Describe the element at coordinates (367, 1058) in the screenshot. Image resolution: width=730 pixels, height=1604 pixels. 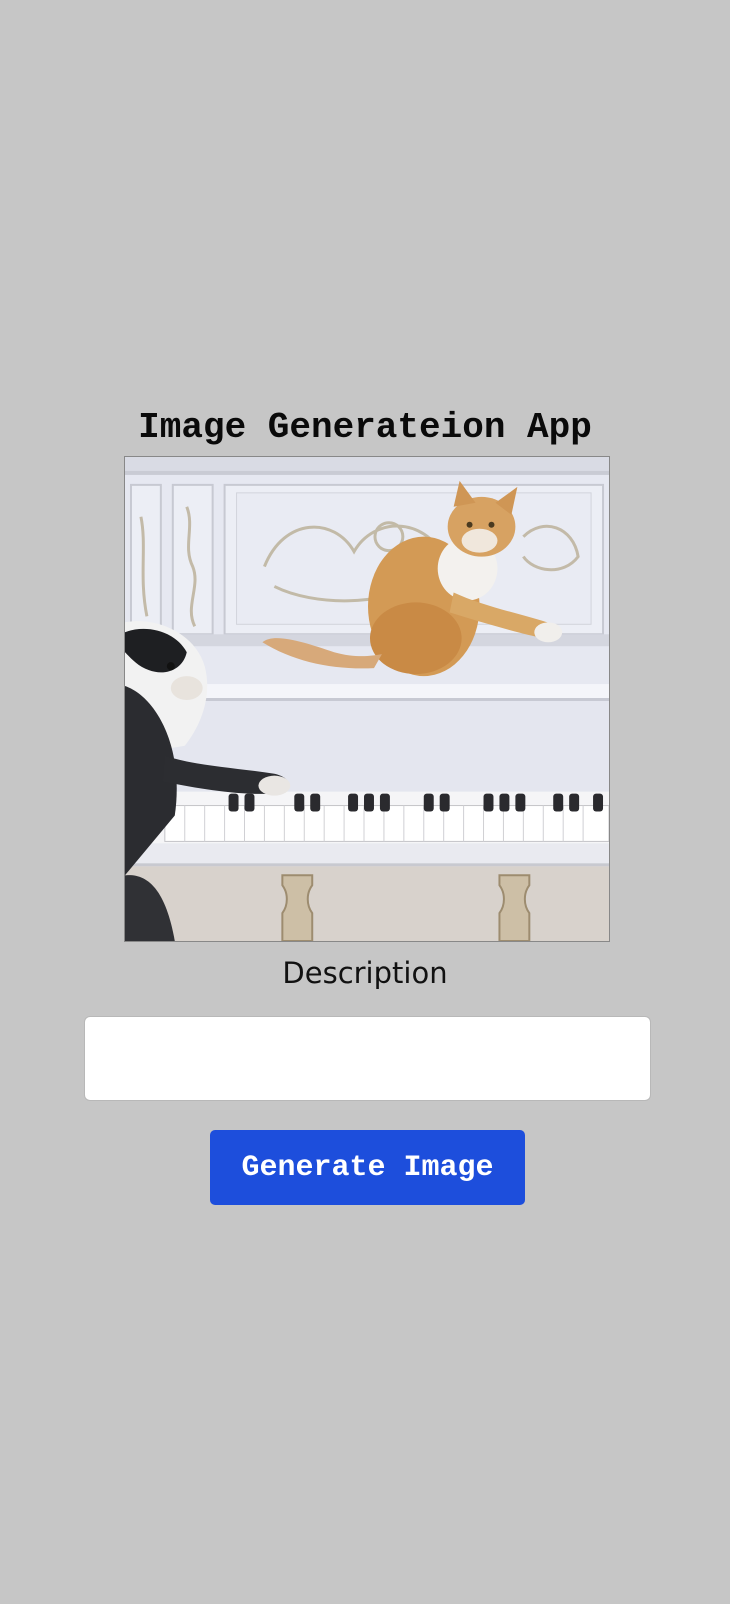
I see `description-input` at that location.